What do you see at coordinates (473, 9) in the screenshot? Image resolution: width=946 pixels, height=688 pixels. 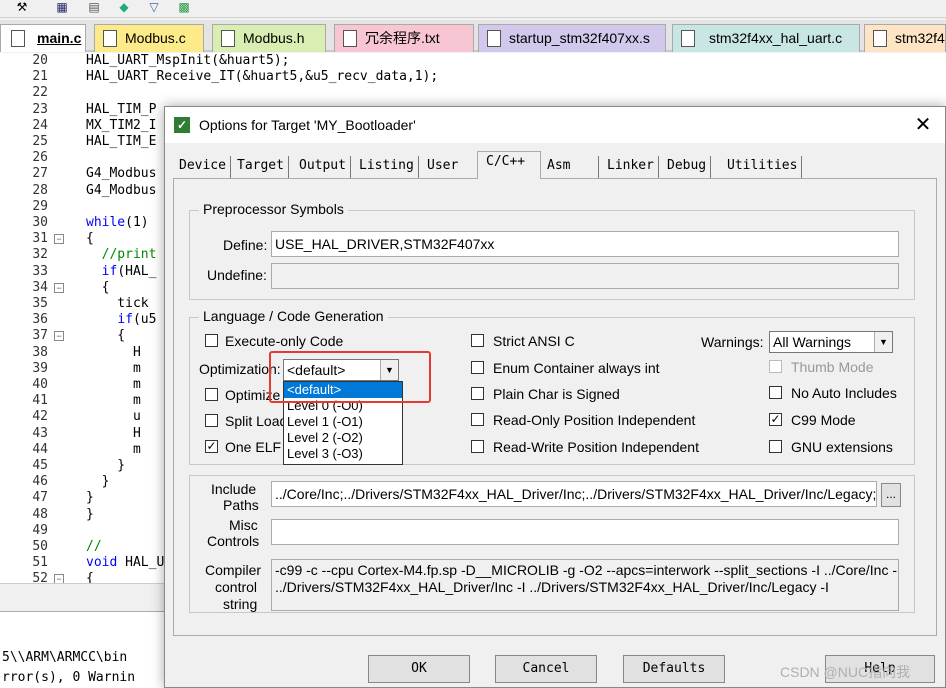 I see `toolbar: ⚒ ▦ ▤ ◆ ▽ ▩` at bounding box center [473, 9].